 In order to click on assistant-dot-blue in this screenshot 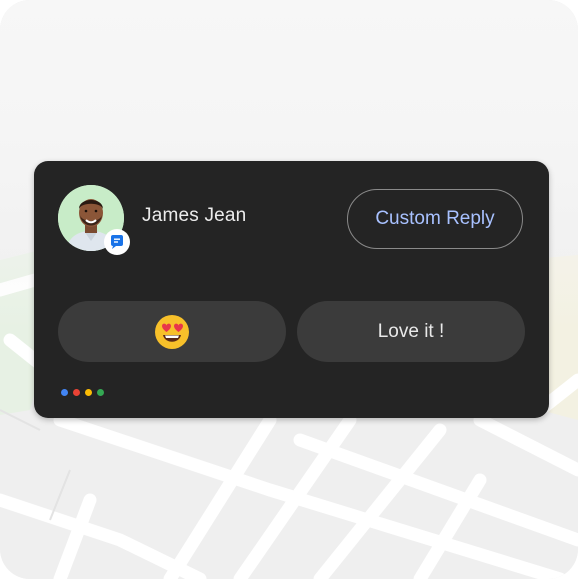, I will do `click(64, 392)`.